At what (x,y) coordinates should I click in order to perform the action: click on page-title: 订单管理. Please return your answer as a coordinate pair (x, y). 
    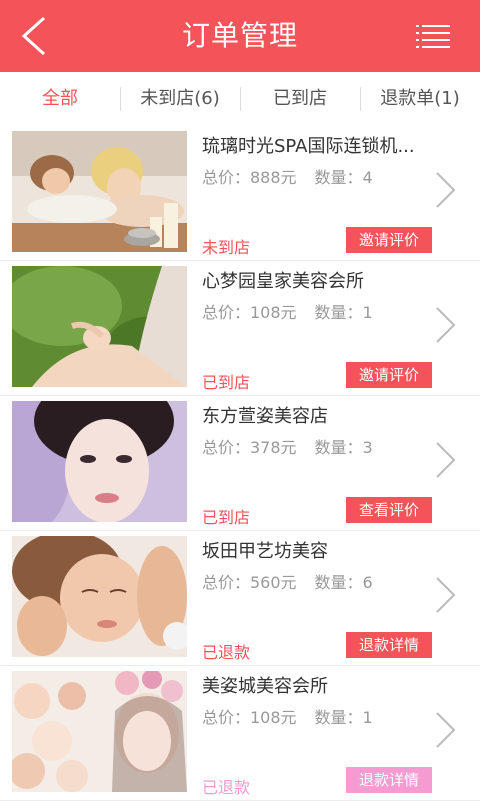
    Looking at the image, I should click on (239, 35).